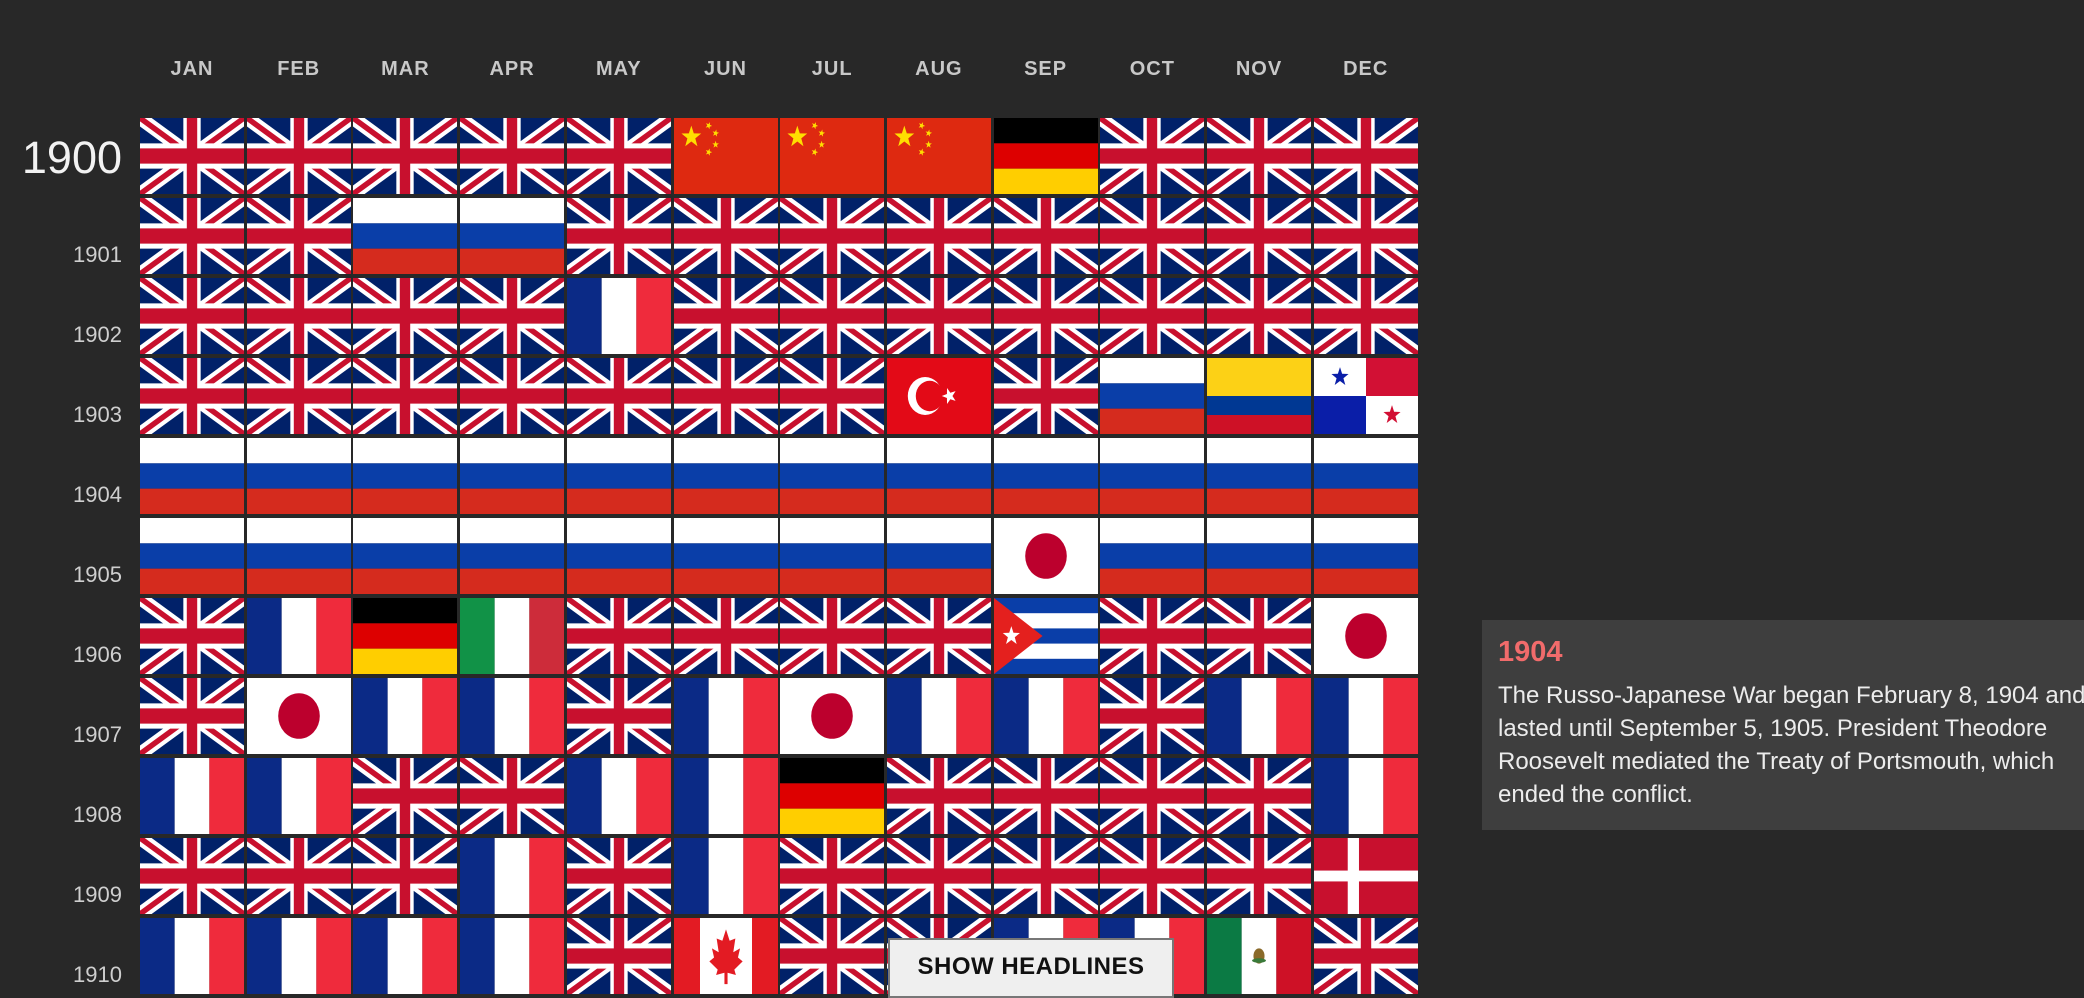  What do you see at coordinates (61, 735) in the screenshot?
I see `year-label-1907: 1907` at bounding box center [61, 735].